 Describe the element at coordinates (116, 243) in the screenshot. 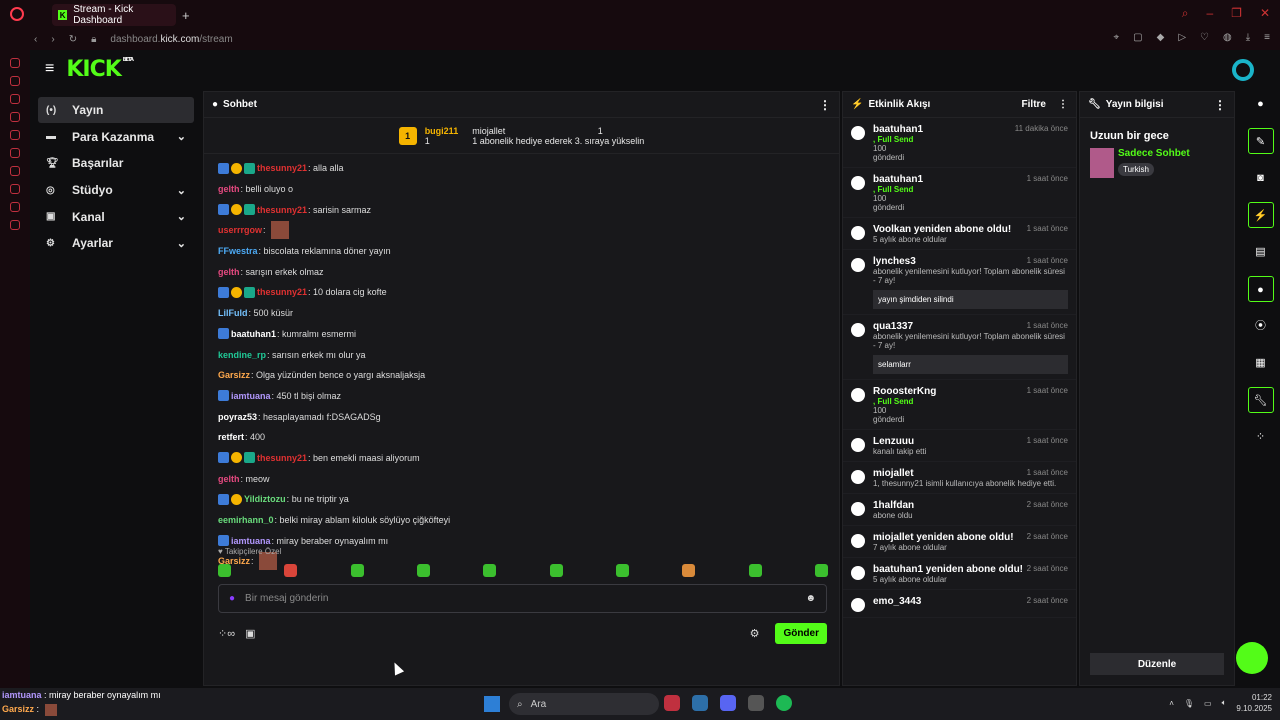

I see `nav-item-5: ⚙ Ayarlar ⌄` at that location.